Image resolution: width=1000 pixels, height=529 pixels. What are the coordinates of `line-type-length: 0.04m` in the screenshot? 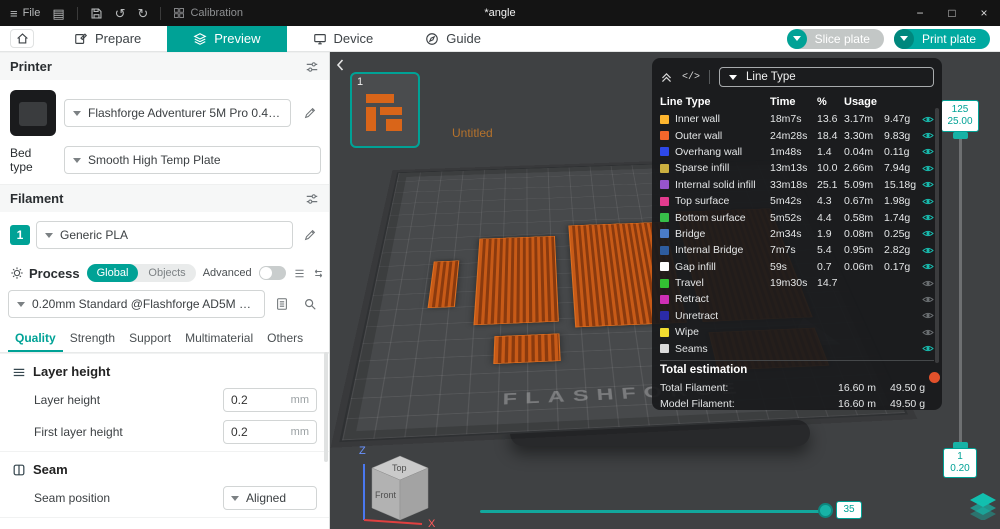 It's located at (859, 151).